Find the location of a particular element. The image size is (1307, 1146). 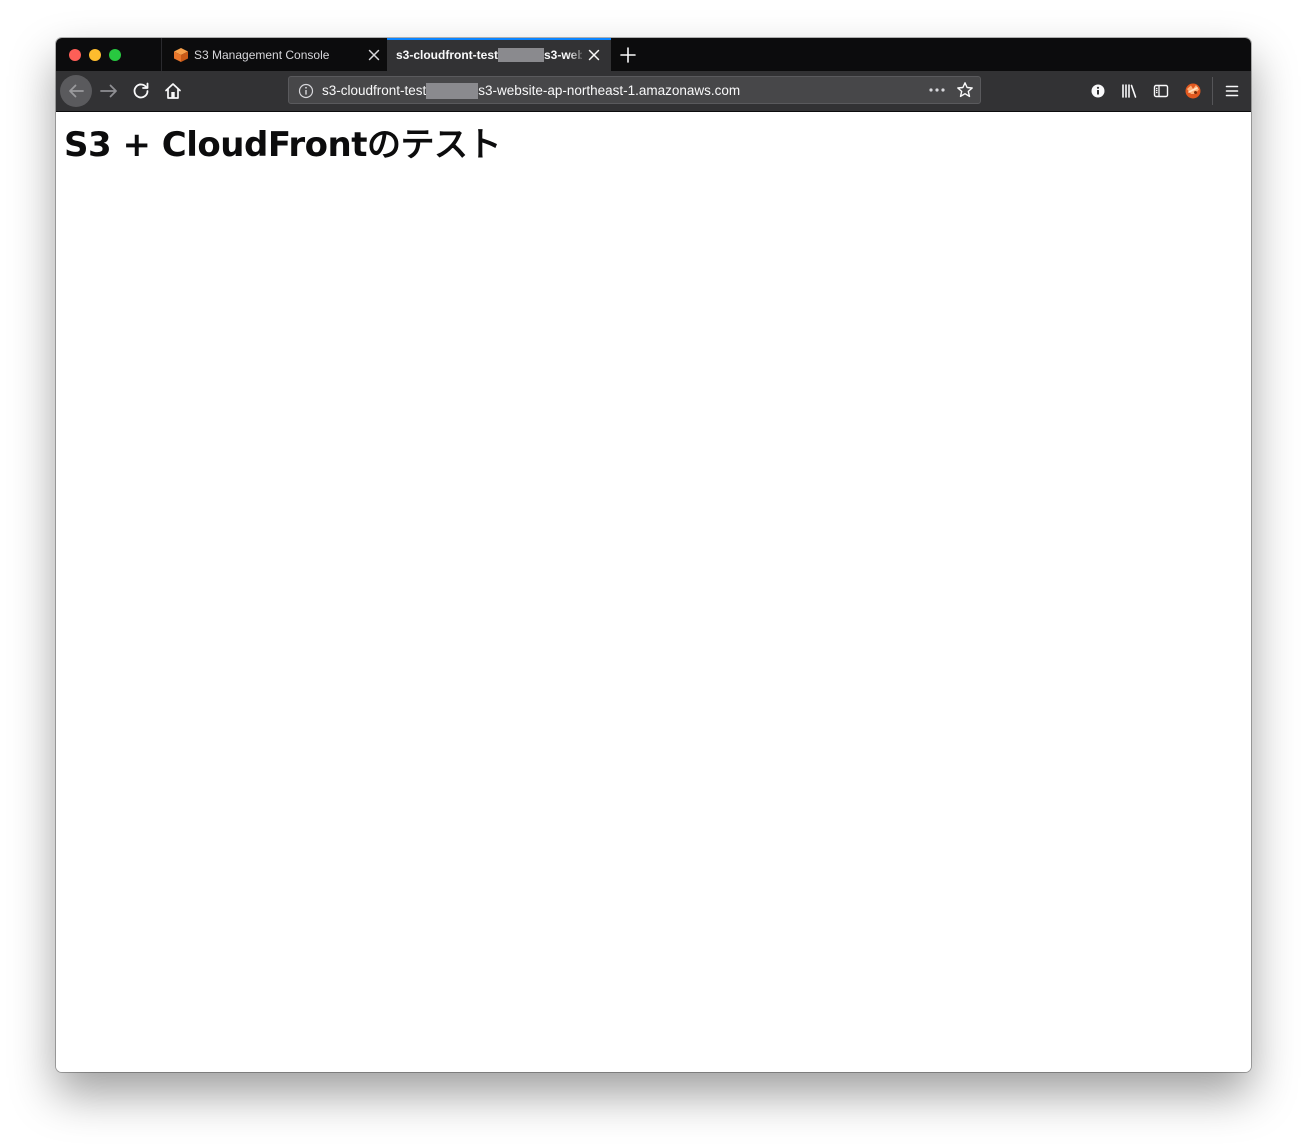

home-button is located at coordinates (173, 91).